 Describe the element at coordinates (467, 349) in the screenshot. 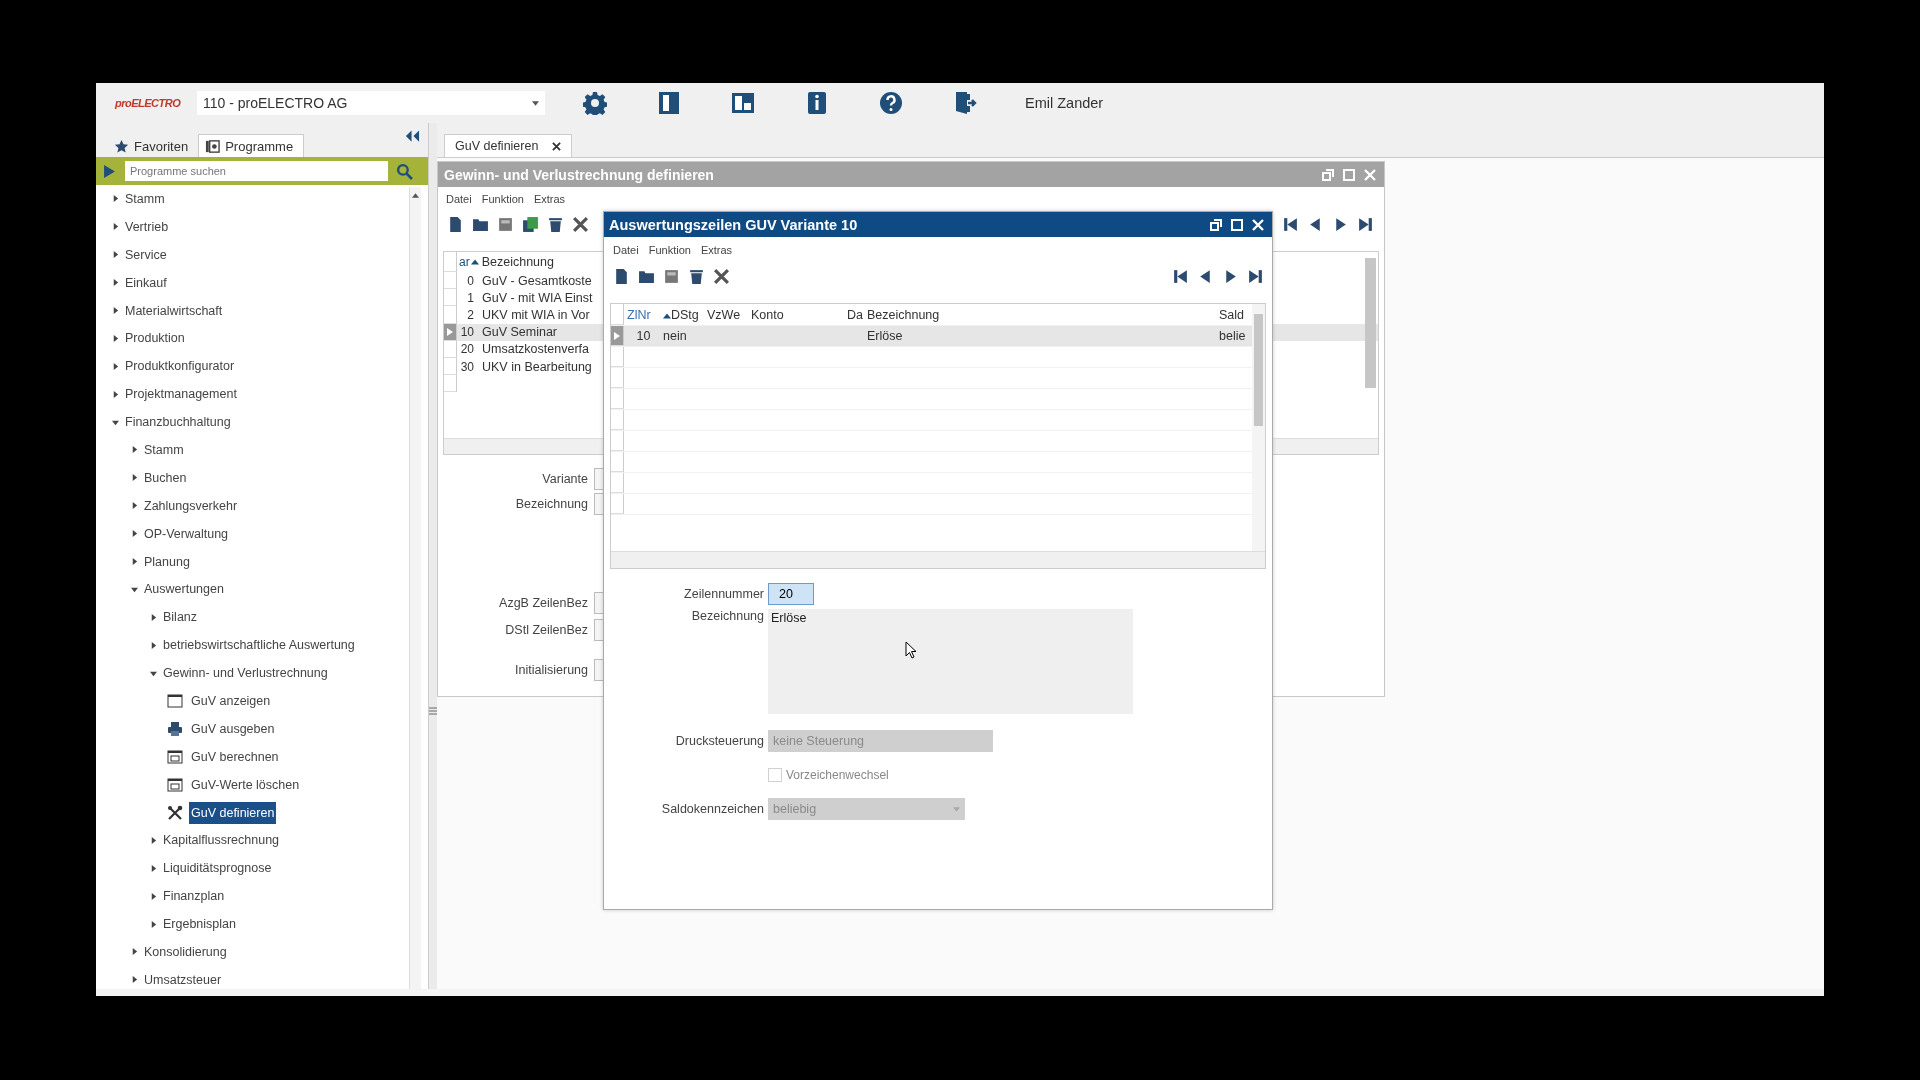

I see `table-cell-text: 20` at that location.